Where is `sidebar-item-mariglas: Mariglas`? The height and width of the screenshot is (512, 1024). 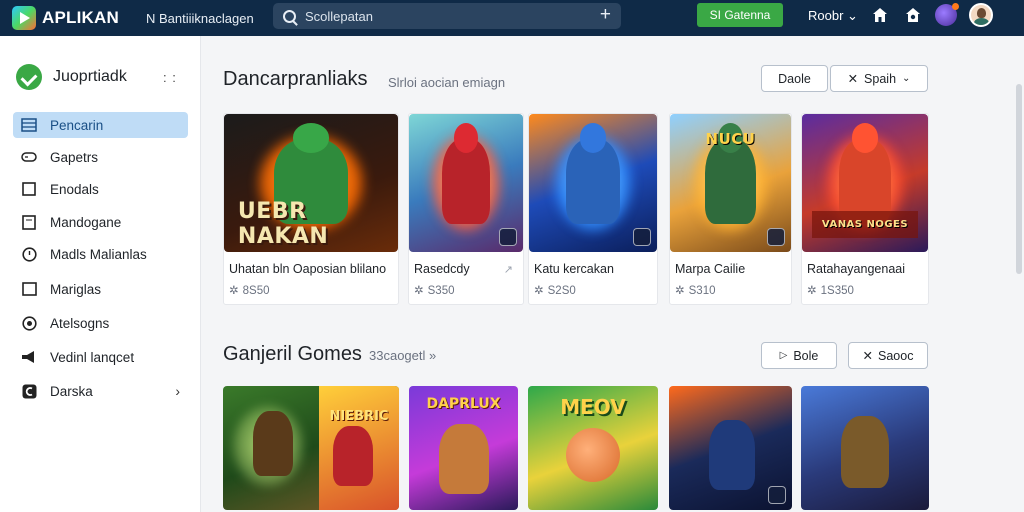
sidebar-item-mariglas: Mariglas is located at coordinates (100, 289).